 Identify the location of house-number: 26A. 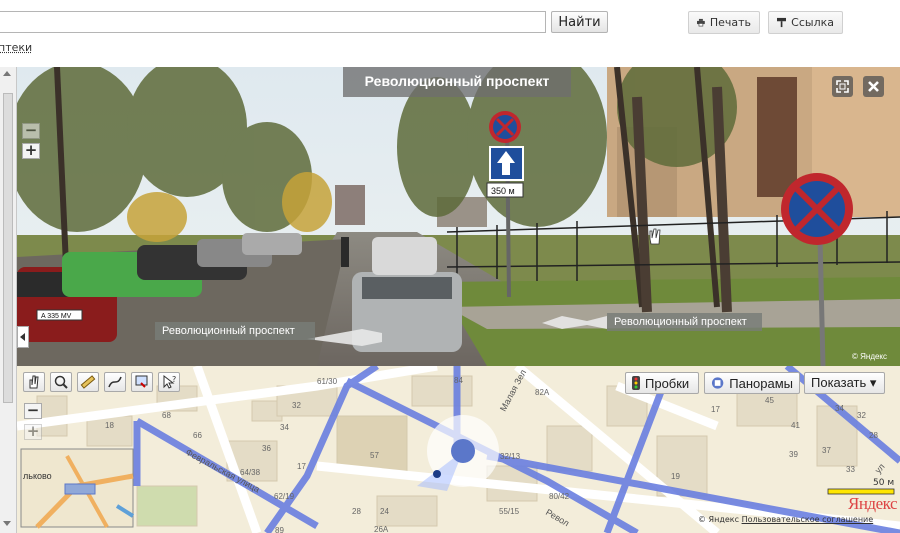
(381, 529).